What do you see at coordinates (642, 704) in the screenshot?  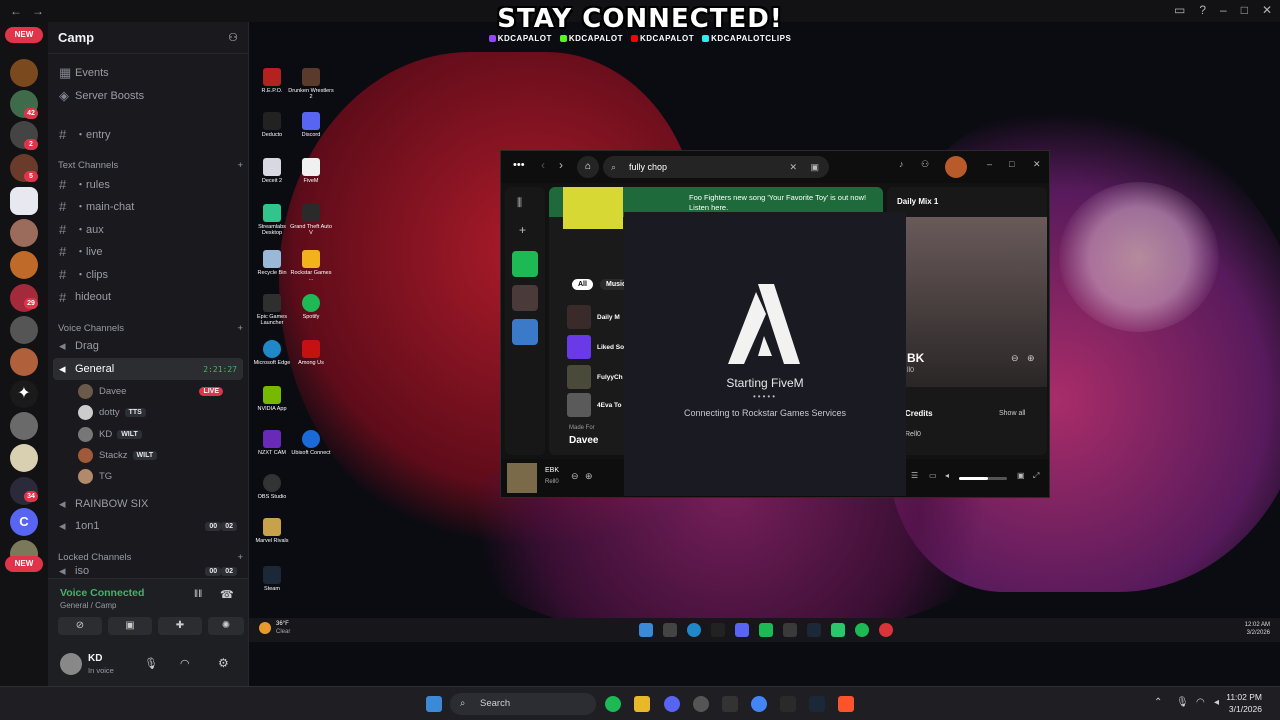 I see `file-explorer-icon` at bounding box center [642, 704].